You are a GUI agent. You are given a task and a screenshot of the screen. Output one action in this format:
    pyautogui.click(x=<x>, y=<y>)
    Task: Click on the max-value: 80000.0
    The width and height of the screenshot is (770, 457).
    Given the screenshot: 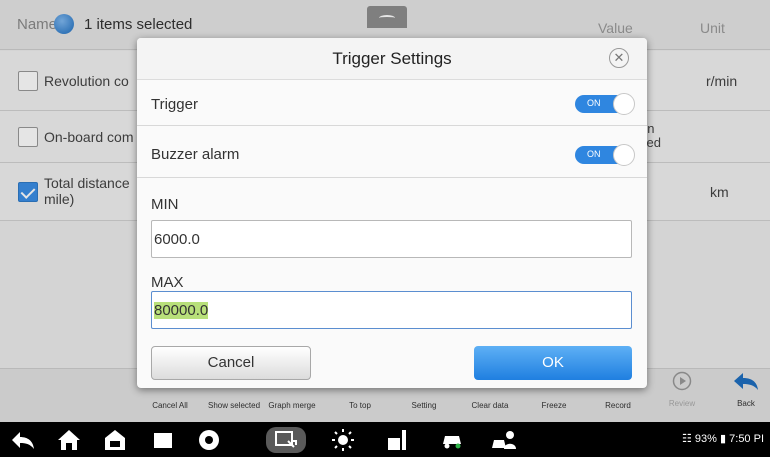 What is the action you would take?
    pyautogui.click(x=181, y=310)
    